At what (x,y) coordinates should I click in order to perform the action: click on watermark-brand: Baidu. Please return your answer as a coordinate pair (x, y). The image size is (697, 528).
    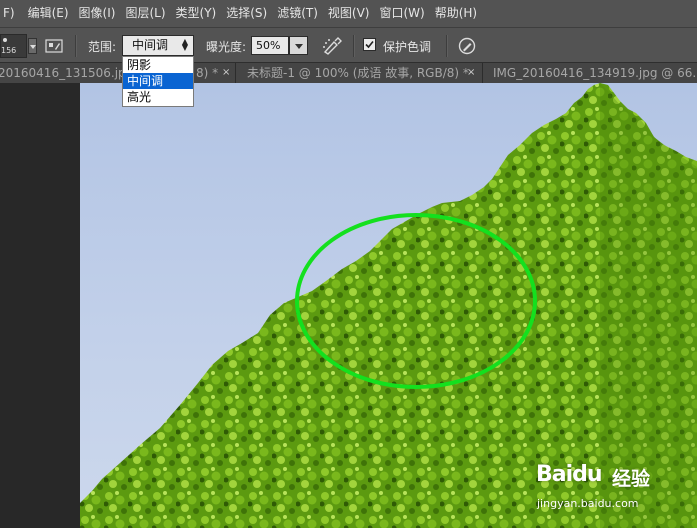
    Looking at the image, I should click on (569, 474).